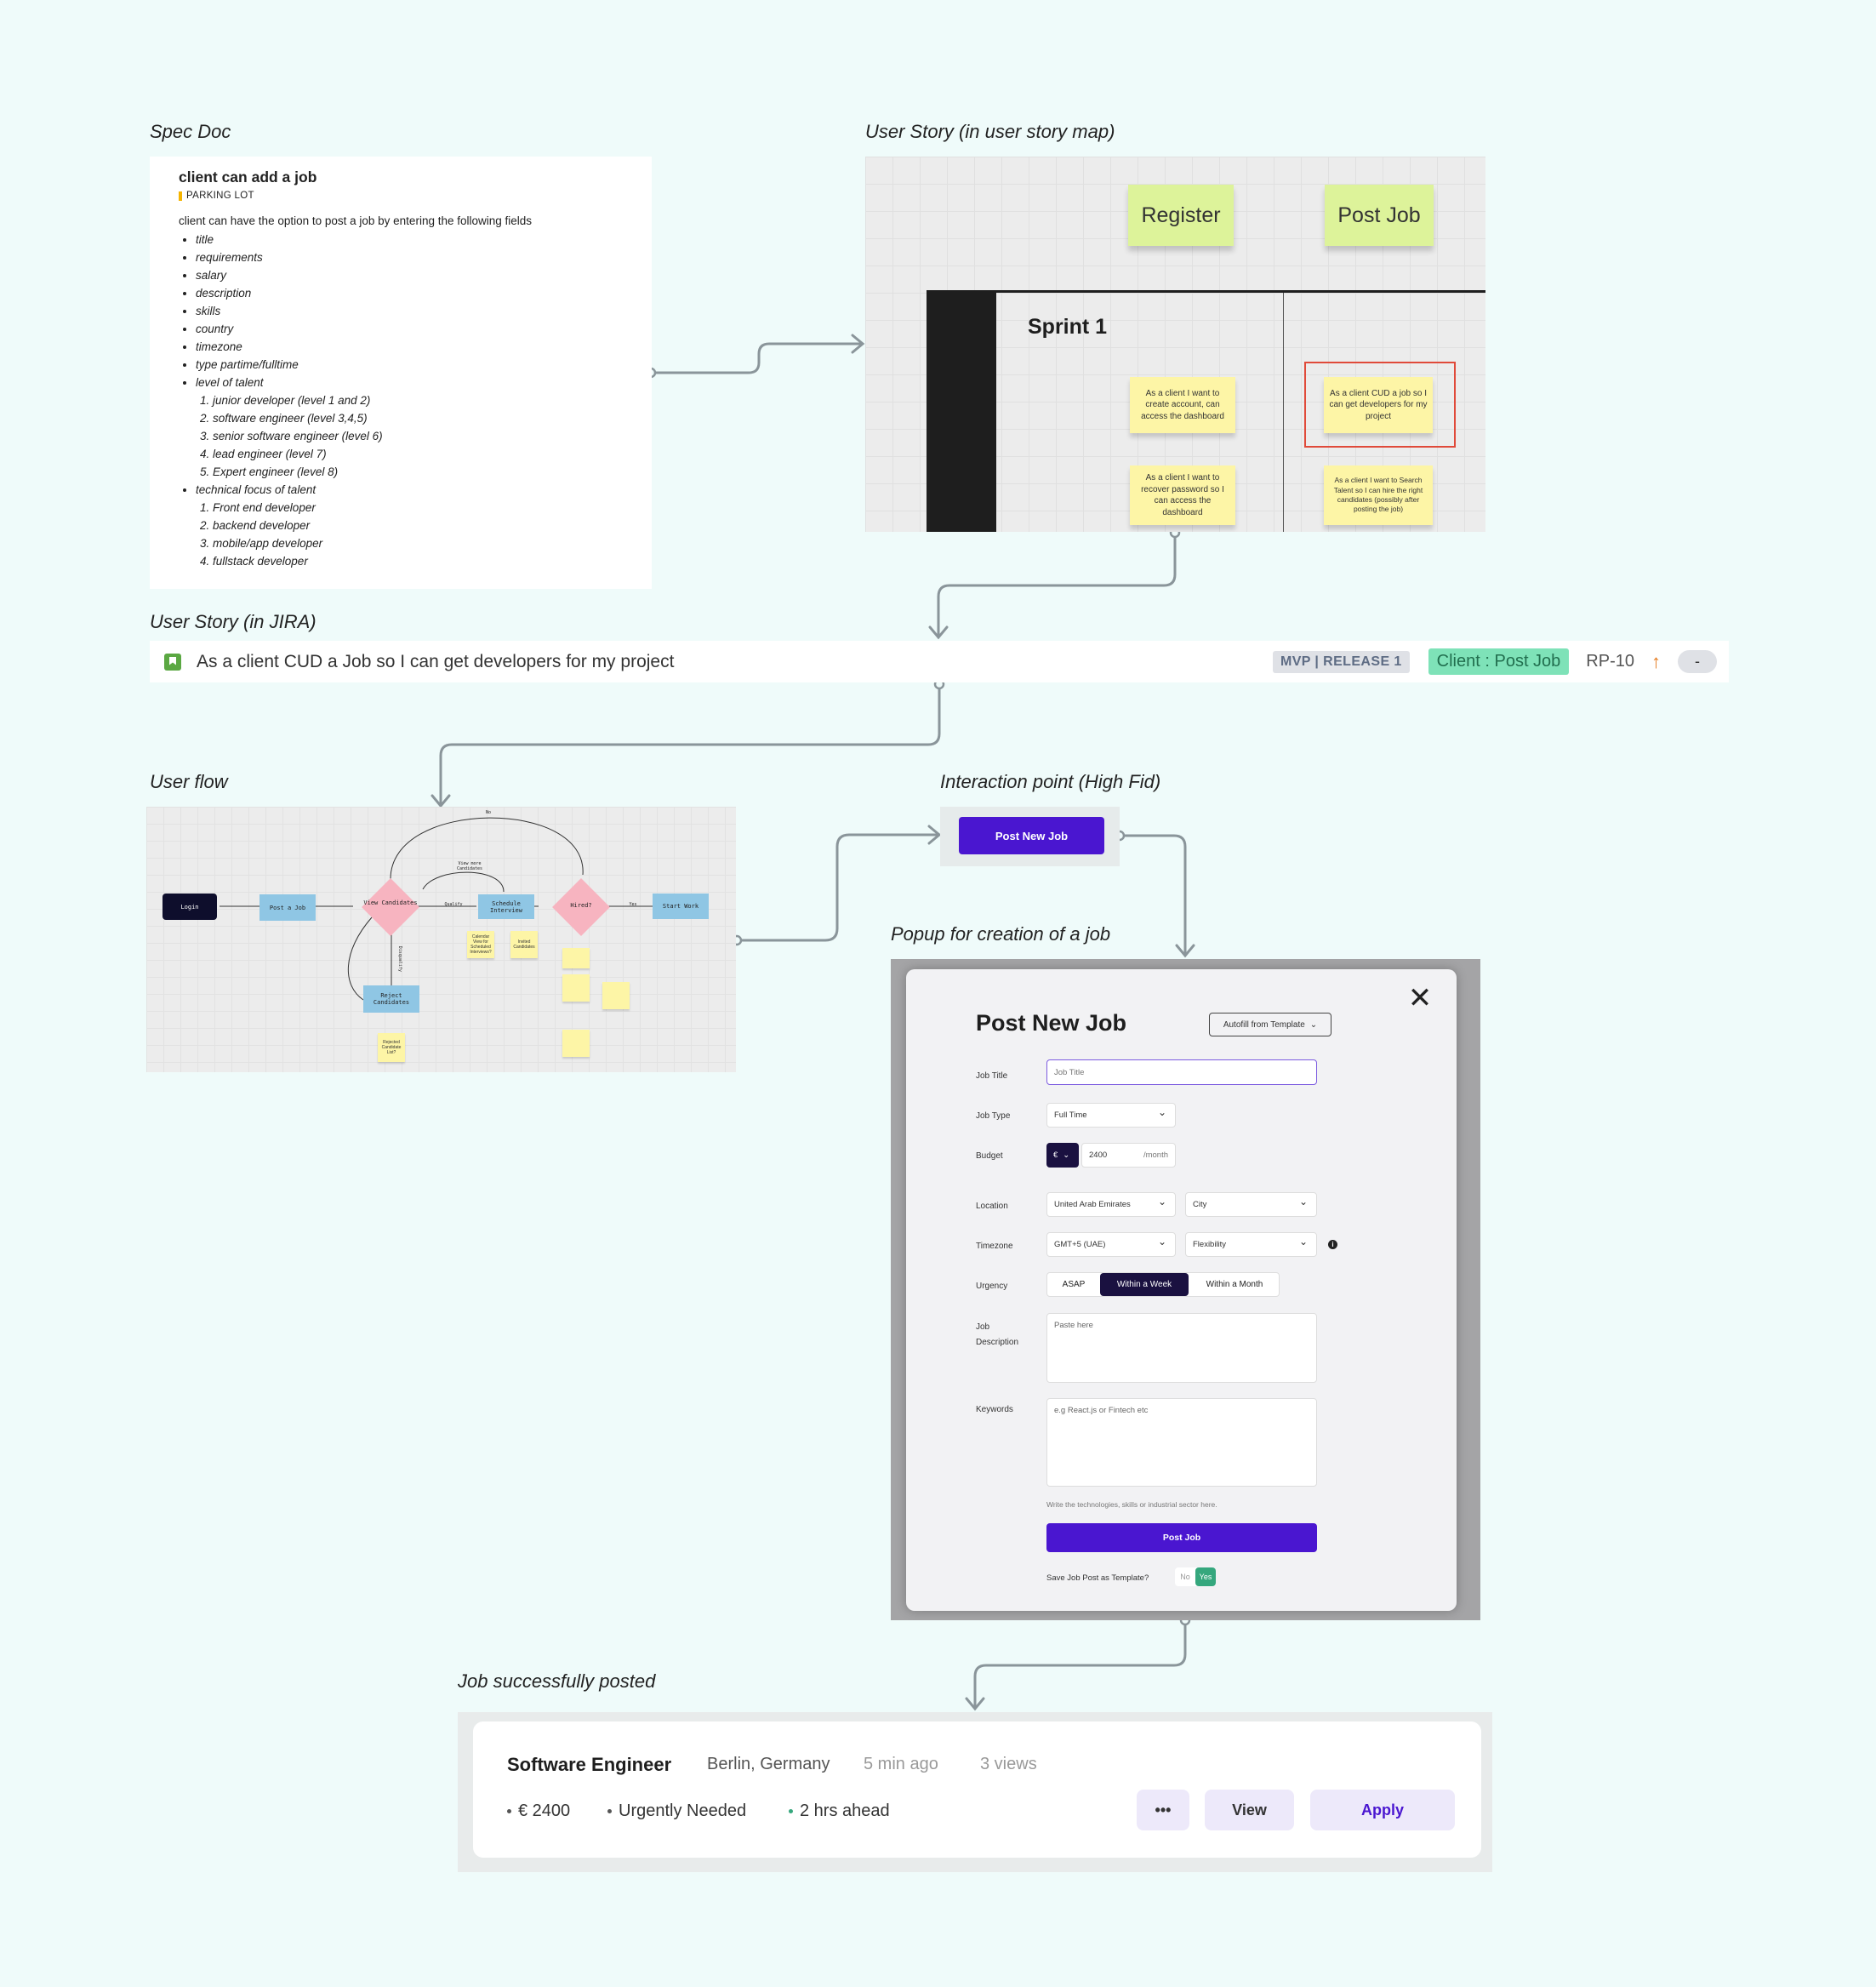  I want to click on spec-field: type partime/fulltime, so click(409, 365).